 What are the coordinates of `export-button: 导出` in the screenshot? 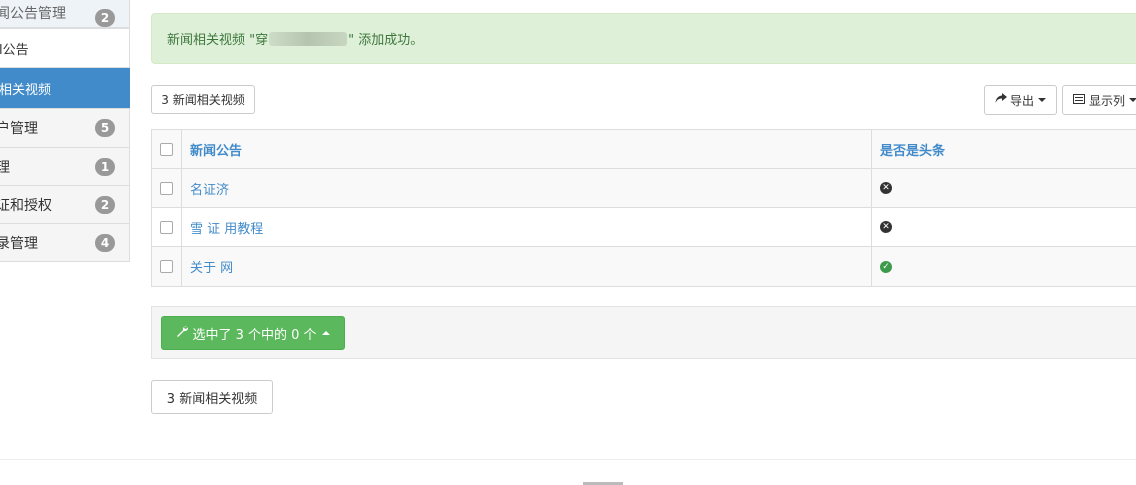 It's located at (1020, 100).